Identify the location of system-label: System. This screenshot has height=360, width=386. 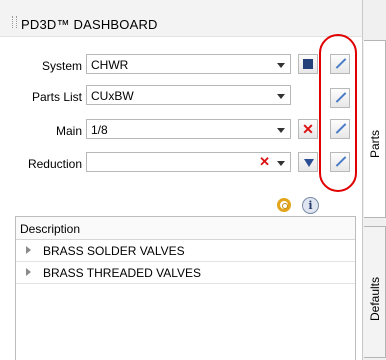
(61, 66).